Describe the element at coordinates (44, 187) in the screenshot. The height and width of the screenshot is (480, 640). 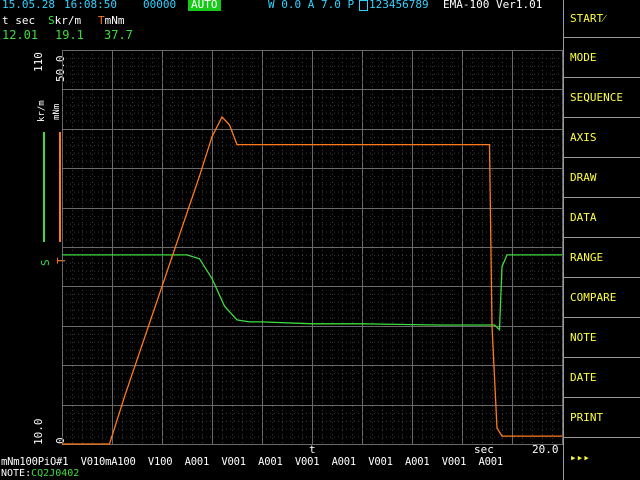
I see `s-range-bar` at that location.